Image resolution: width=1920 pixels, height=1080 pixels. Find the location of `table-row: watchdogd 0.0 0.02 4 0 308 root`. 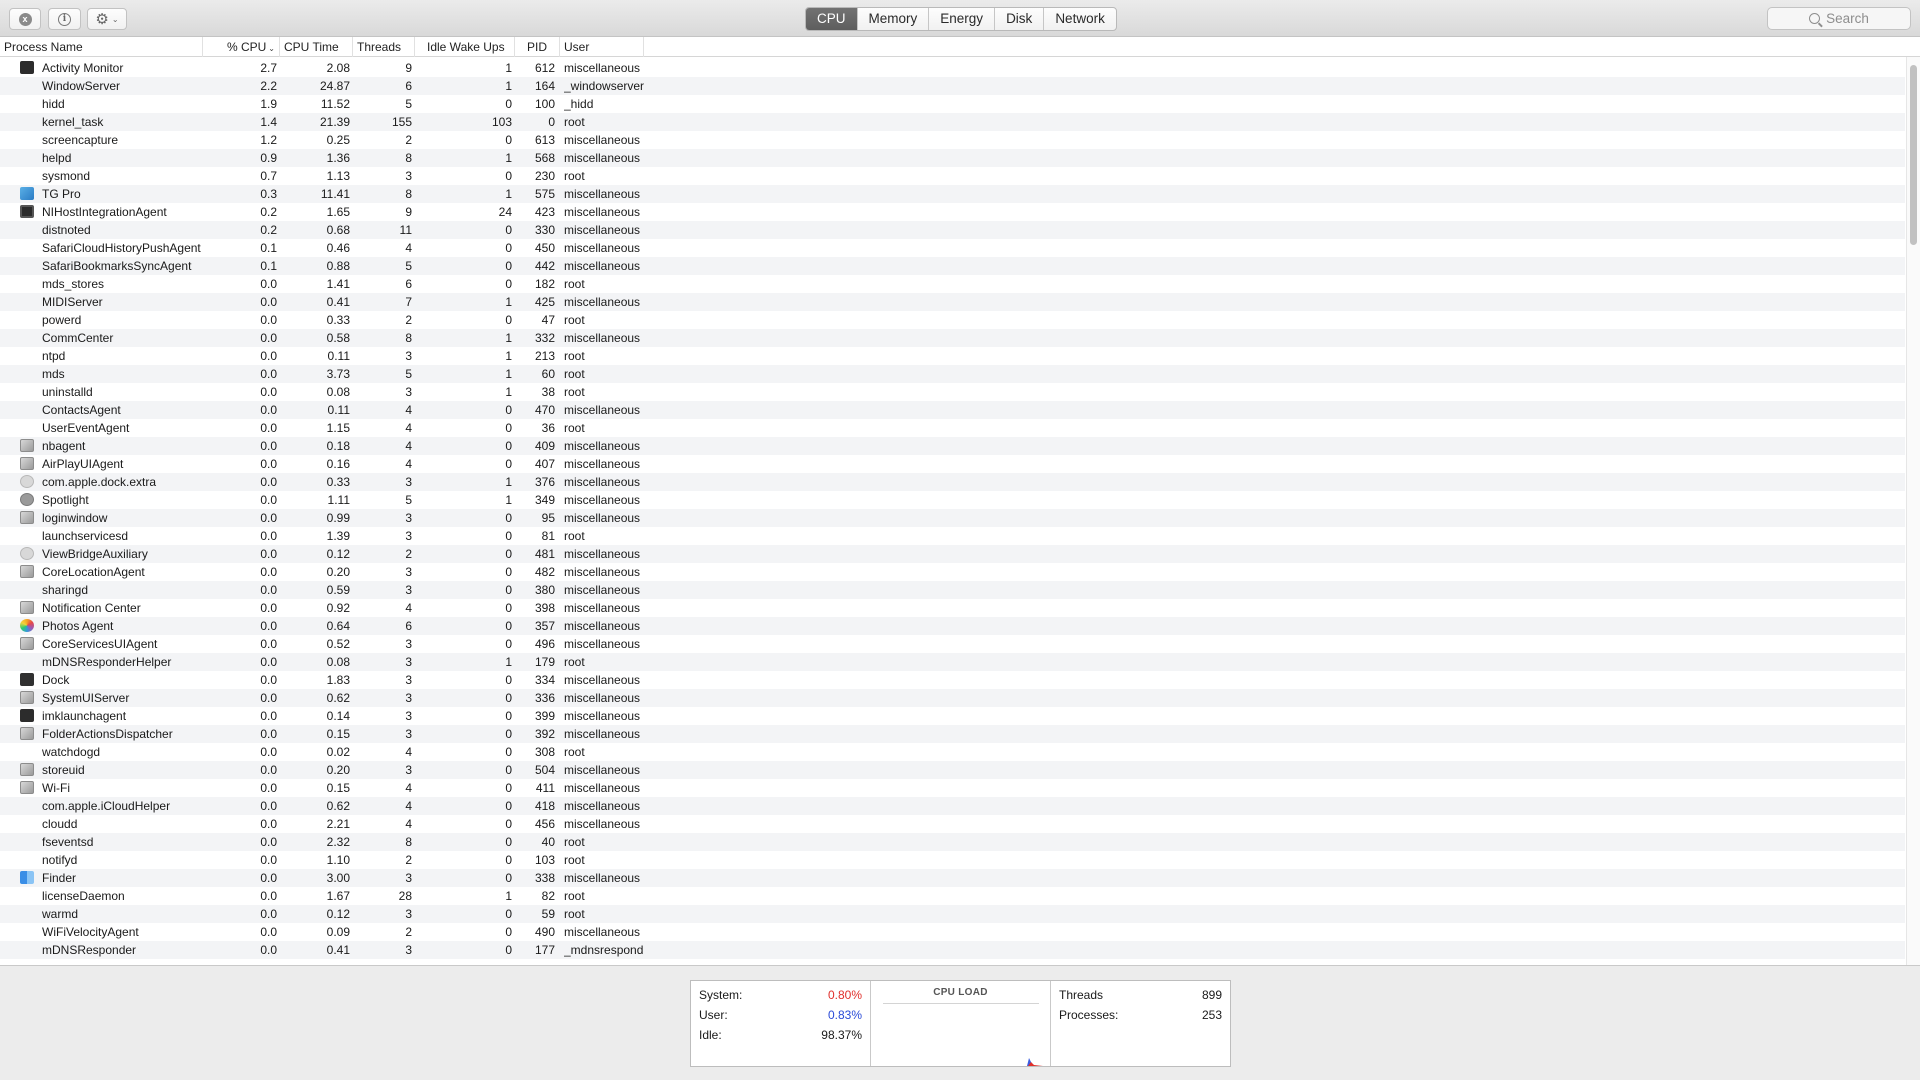

table-row: watchdogd 0.0 0.02 4 0 308 root is located at coordinates (952, 752).